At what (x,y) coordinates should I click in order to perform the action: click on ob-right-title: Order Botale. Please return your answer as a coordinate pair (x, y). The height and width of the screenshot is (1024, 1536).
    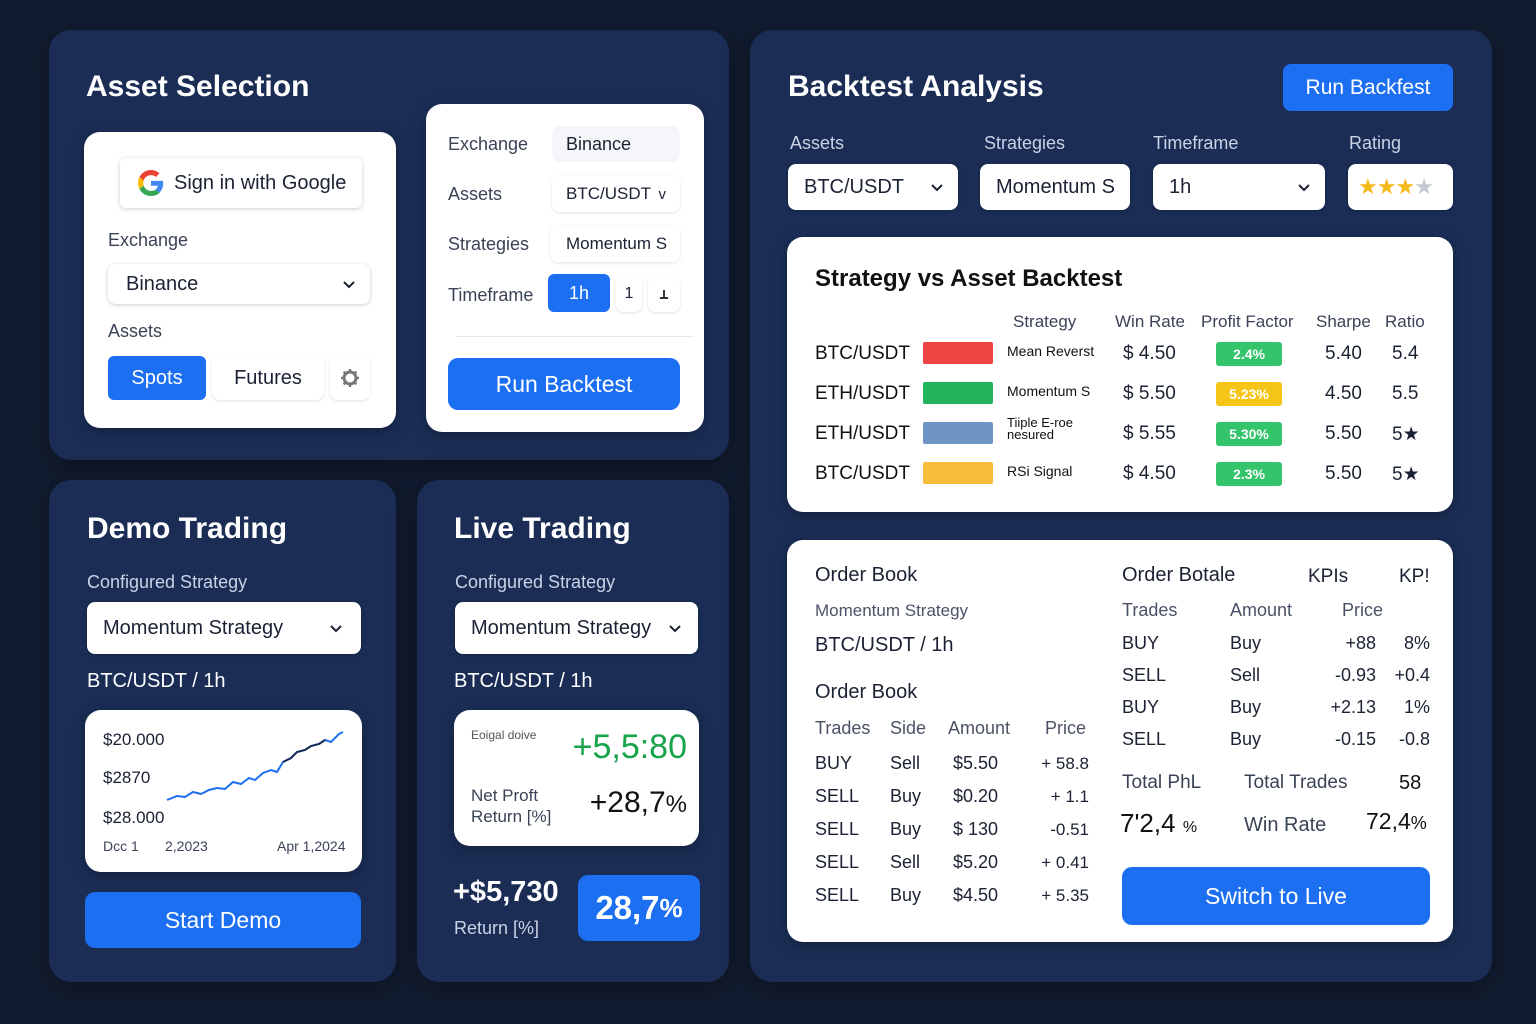
    Looking at the image, I should click on (1179, 575).